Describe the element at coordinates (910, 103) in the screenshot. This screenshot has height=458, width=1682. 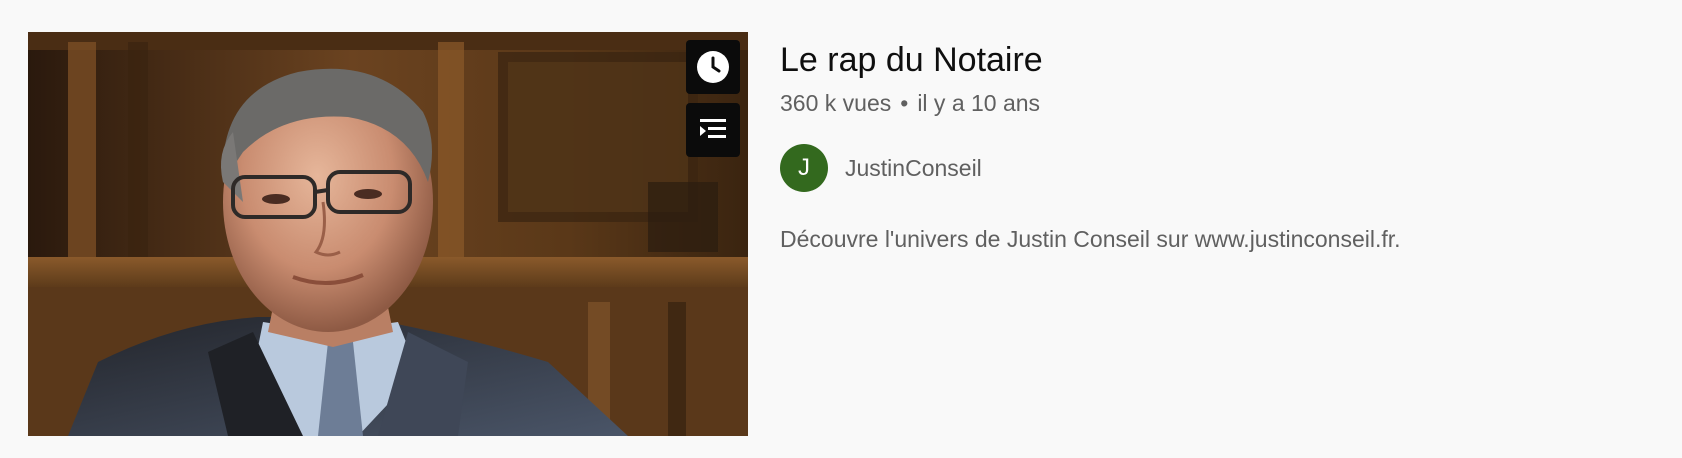
I see `video-stats: 360 k vues • il y a 10 ans` at that location.